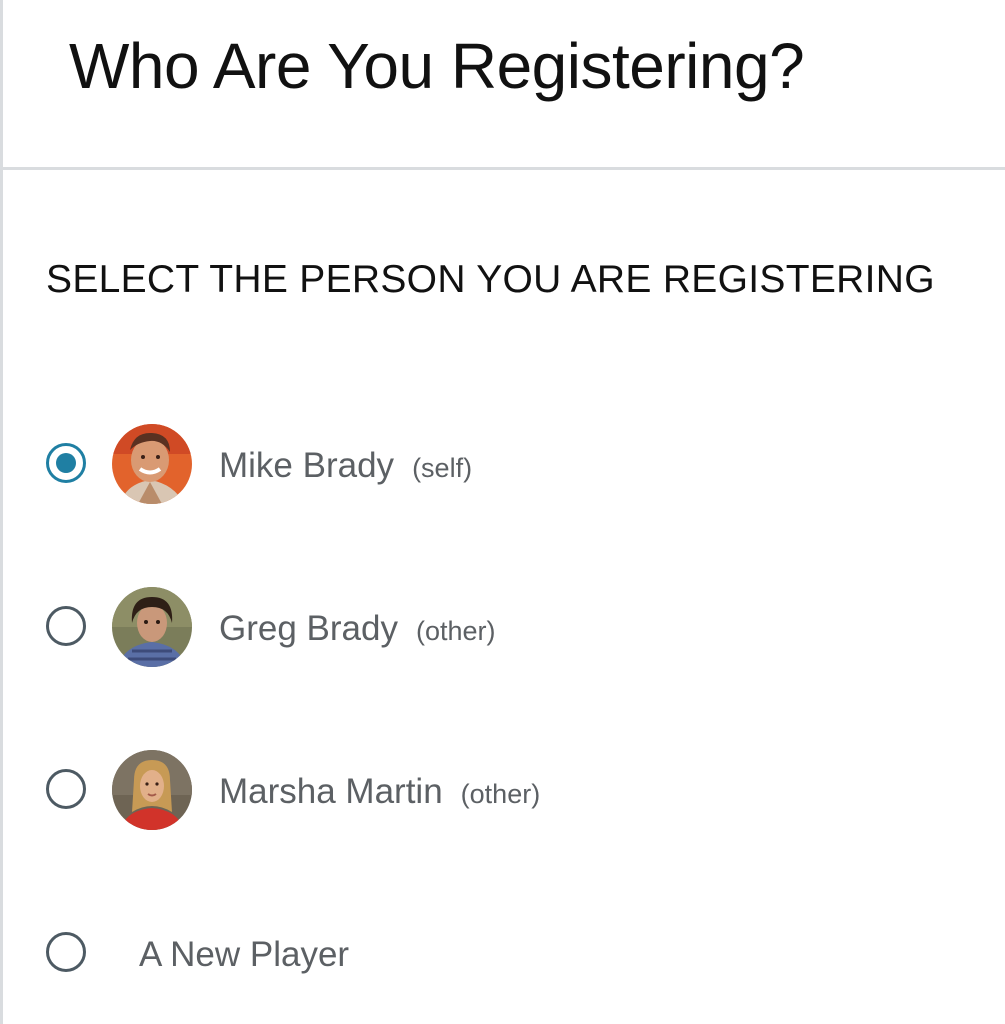 This screenshot has width=1005, height=1024. I want to click on person-name-text: Mike Brady, so click(307, 465).